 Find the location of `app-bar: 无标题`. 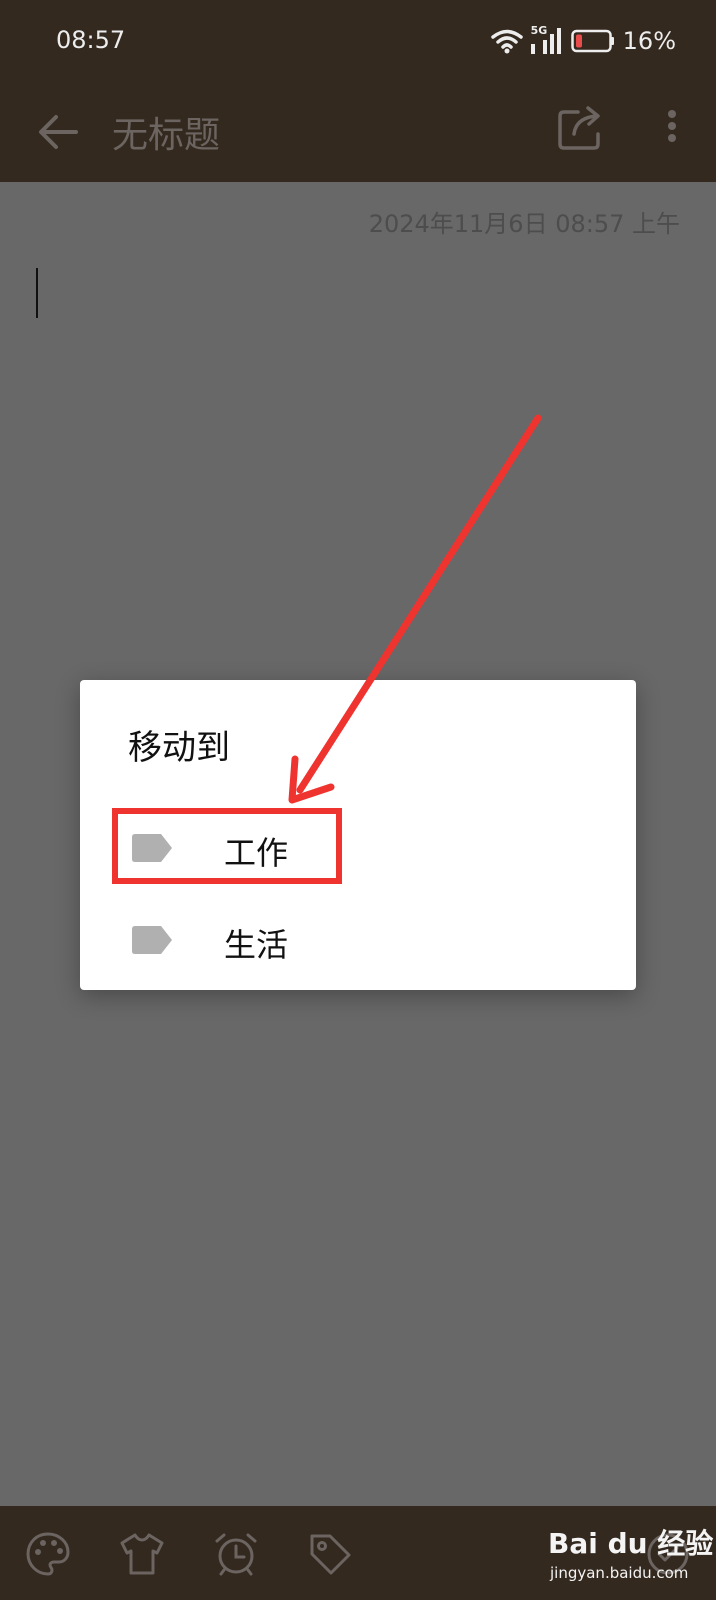

app-bar: 无标题 is located at coordinates (358, 132).